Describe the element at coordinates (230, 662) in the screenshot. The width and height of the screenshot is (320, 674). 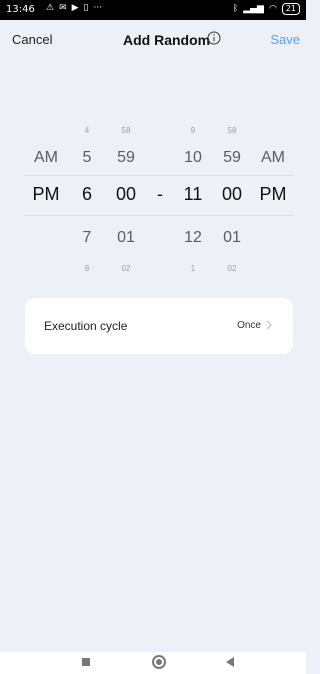
I see `back-icon` at that location.